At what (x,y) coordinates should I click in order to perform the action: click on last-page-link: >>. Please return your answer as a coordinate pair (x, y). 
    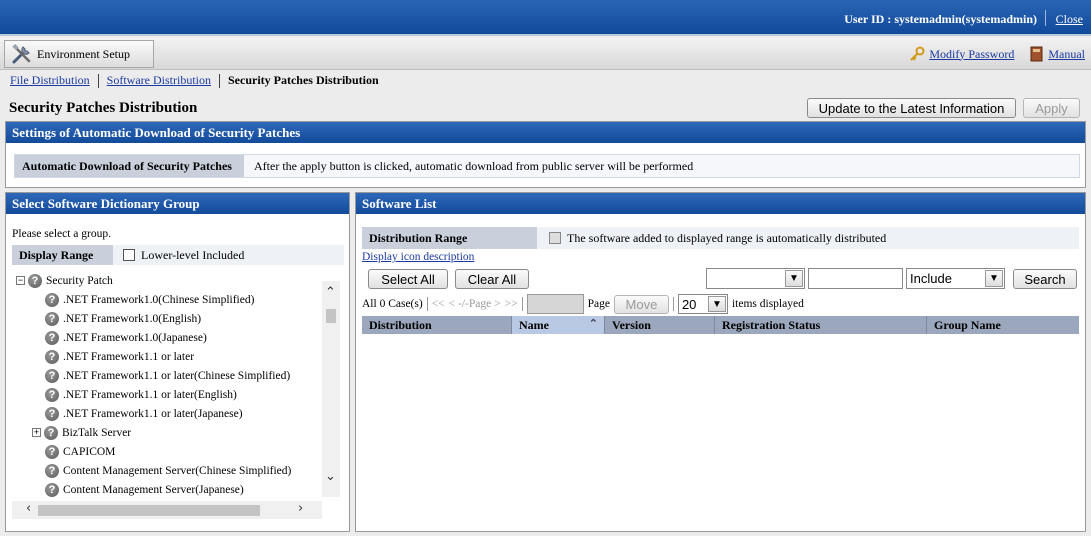
    Looking at the image, I should click on (511, 304).